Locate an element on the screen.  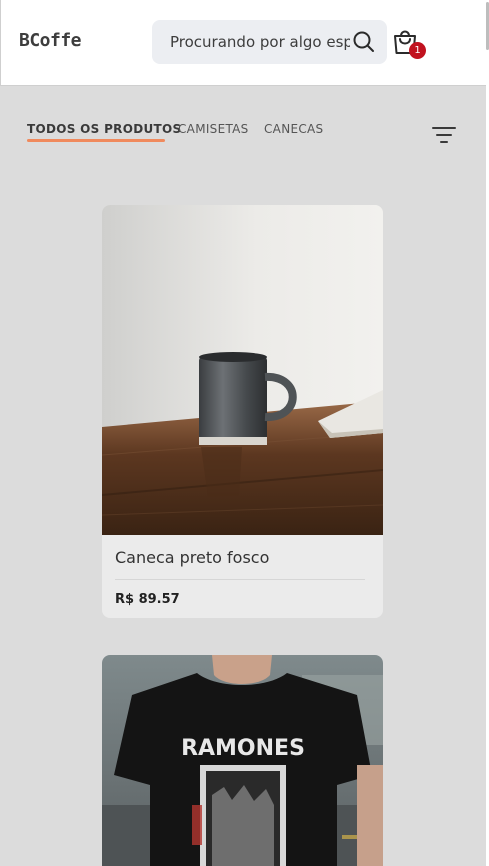
search-bar is located at coordinates (269, 42).